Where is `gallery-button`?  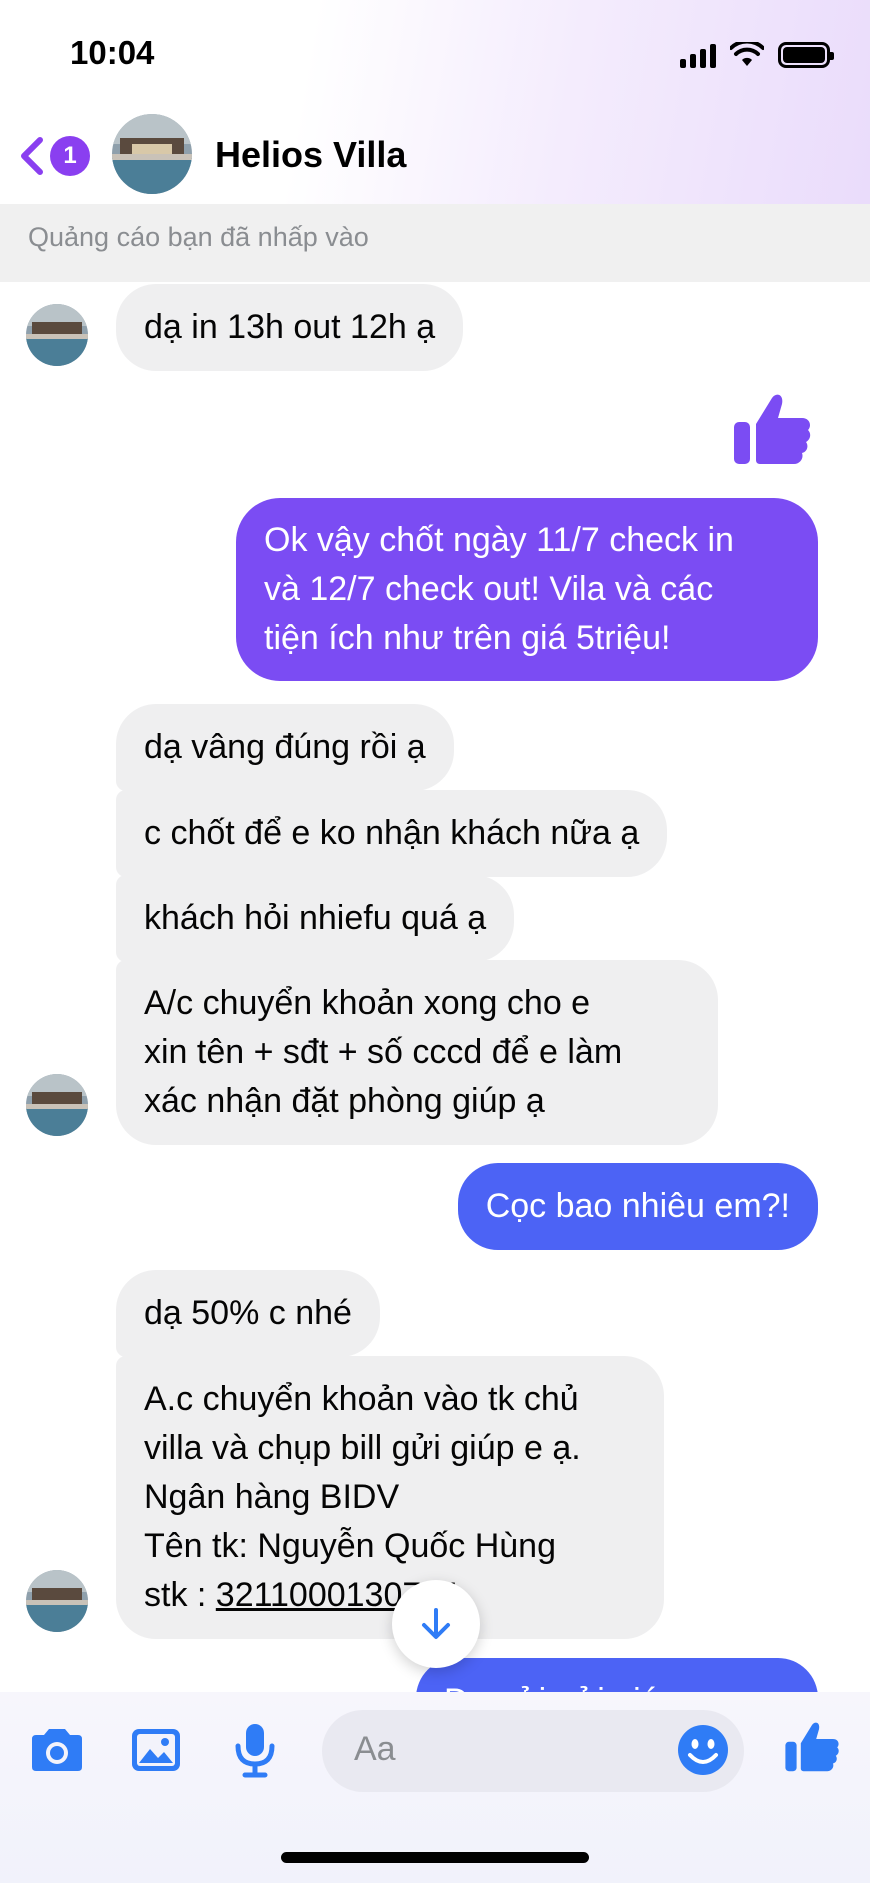
gallery-button is located at coordinates (156, 1750).